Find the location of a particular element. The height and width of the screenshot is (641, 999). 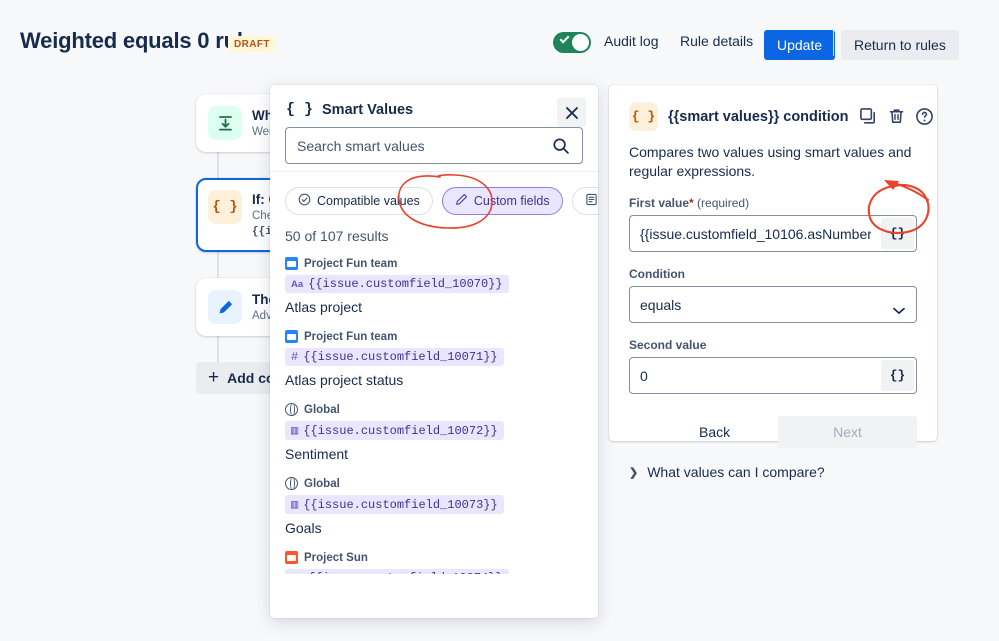

item-scope-label: Project Fun team is located at coordinates (351, 263).